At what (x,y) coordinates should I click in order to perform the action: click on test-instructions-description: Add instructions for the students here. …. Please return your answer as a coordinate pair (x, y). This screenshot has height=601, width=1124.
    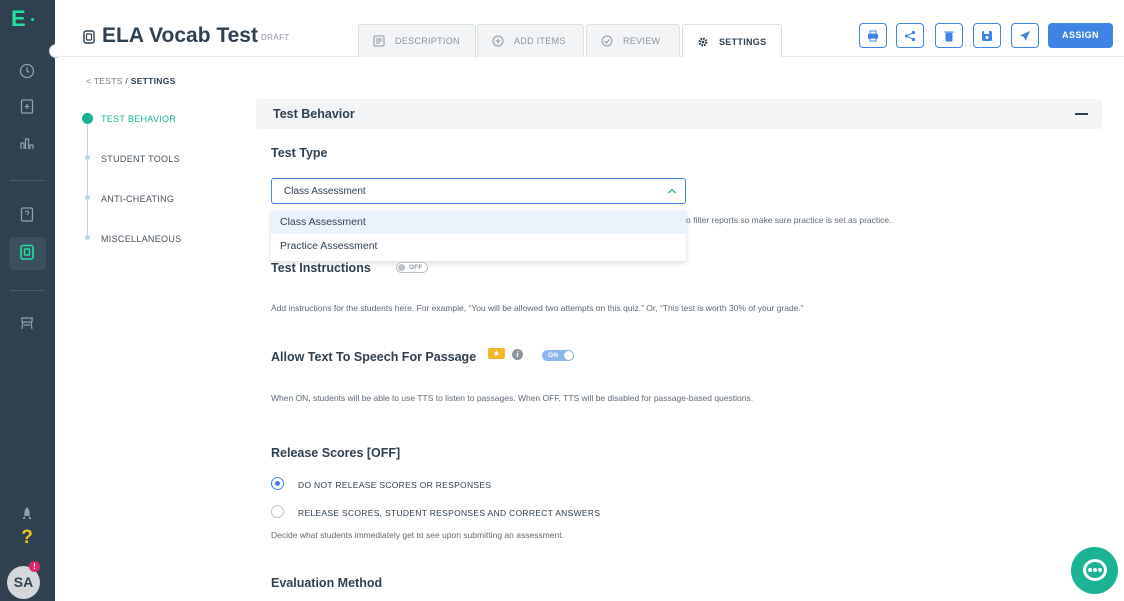
    Looking at the image, I should click on (537, 308).